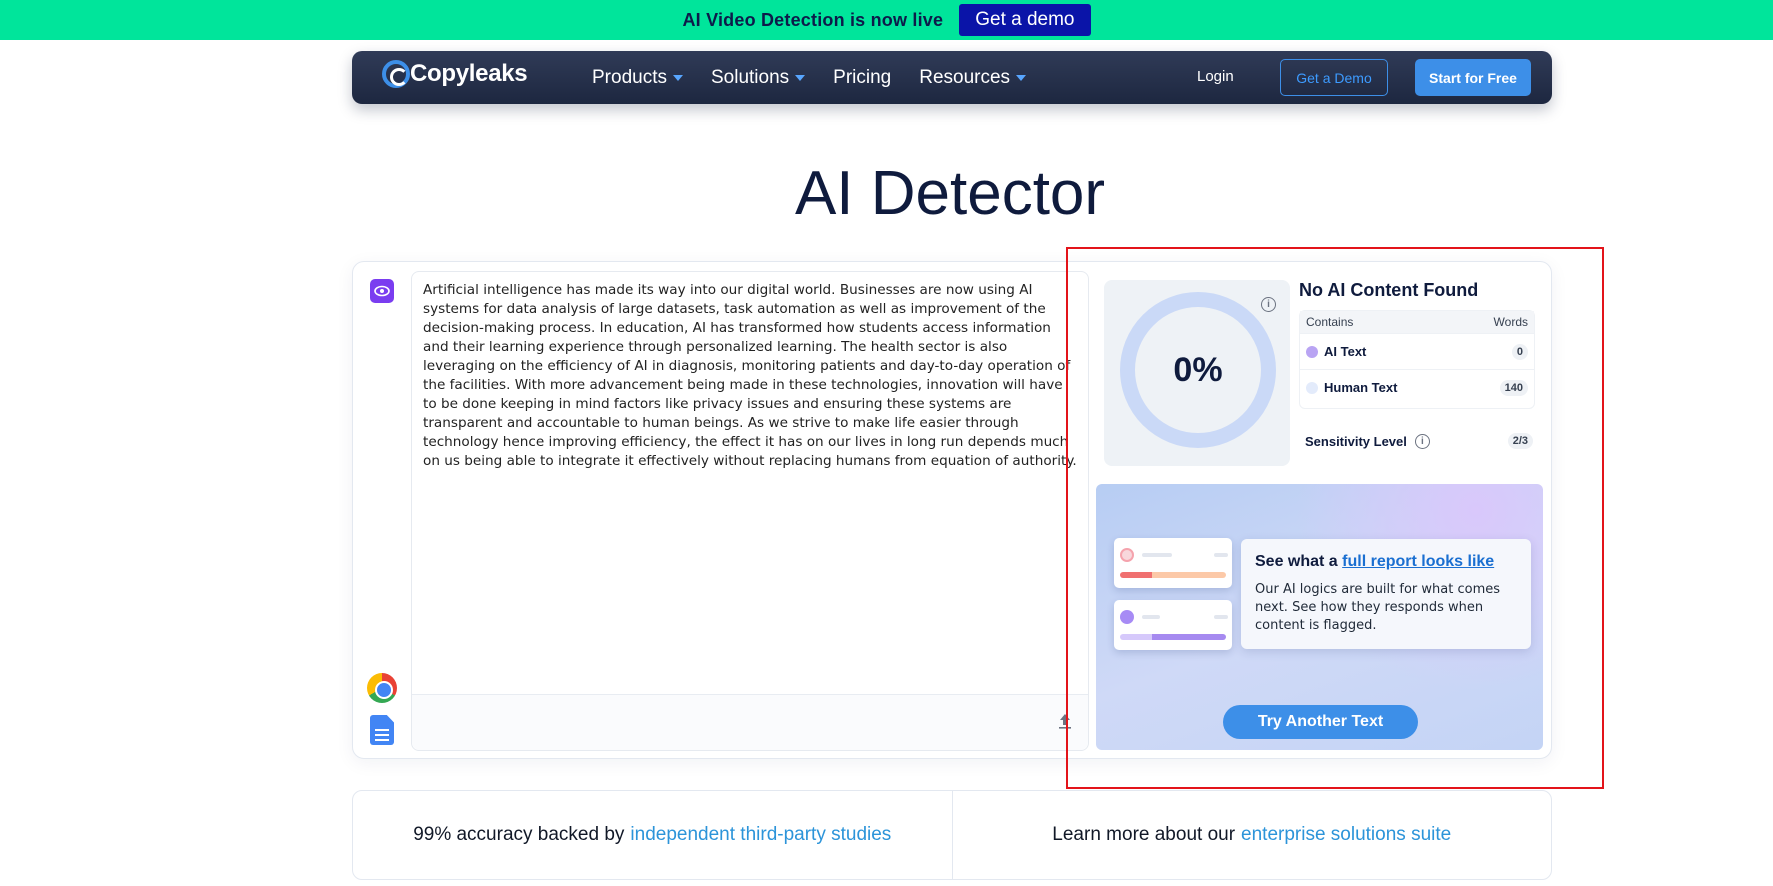 This screenshot has width=1773, height=886. Describe the element at coordinates (1025, 20) in the screenshot. I see `get-demo-banner-button: Get a demo` at that location.